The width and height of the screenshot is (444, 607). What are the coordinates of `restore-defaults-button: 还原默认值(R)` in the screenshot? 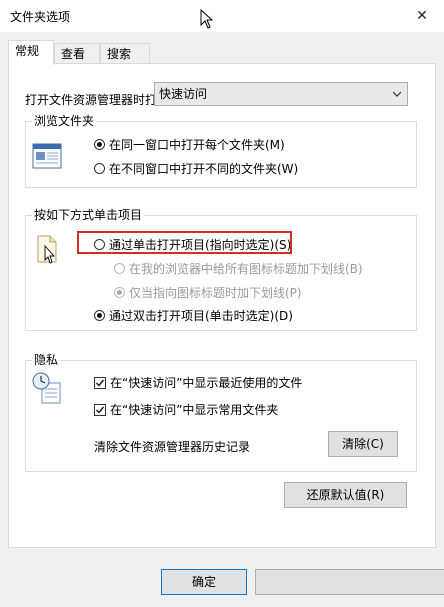 It's located at (345, 495).